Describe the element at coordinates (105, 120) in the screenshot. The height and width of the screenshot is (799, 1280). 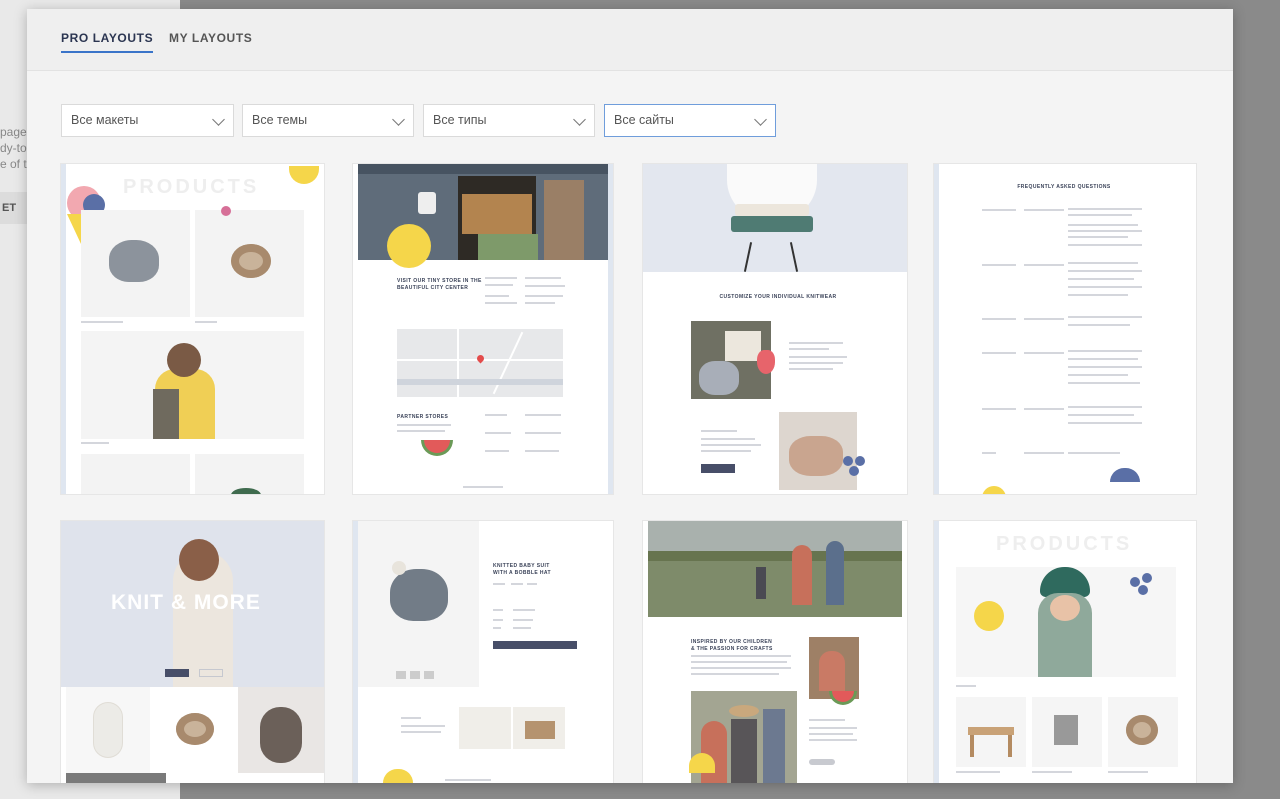
I see `select-value: Все макеты` at that location.